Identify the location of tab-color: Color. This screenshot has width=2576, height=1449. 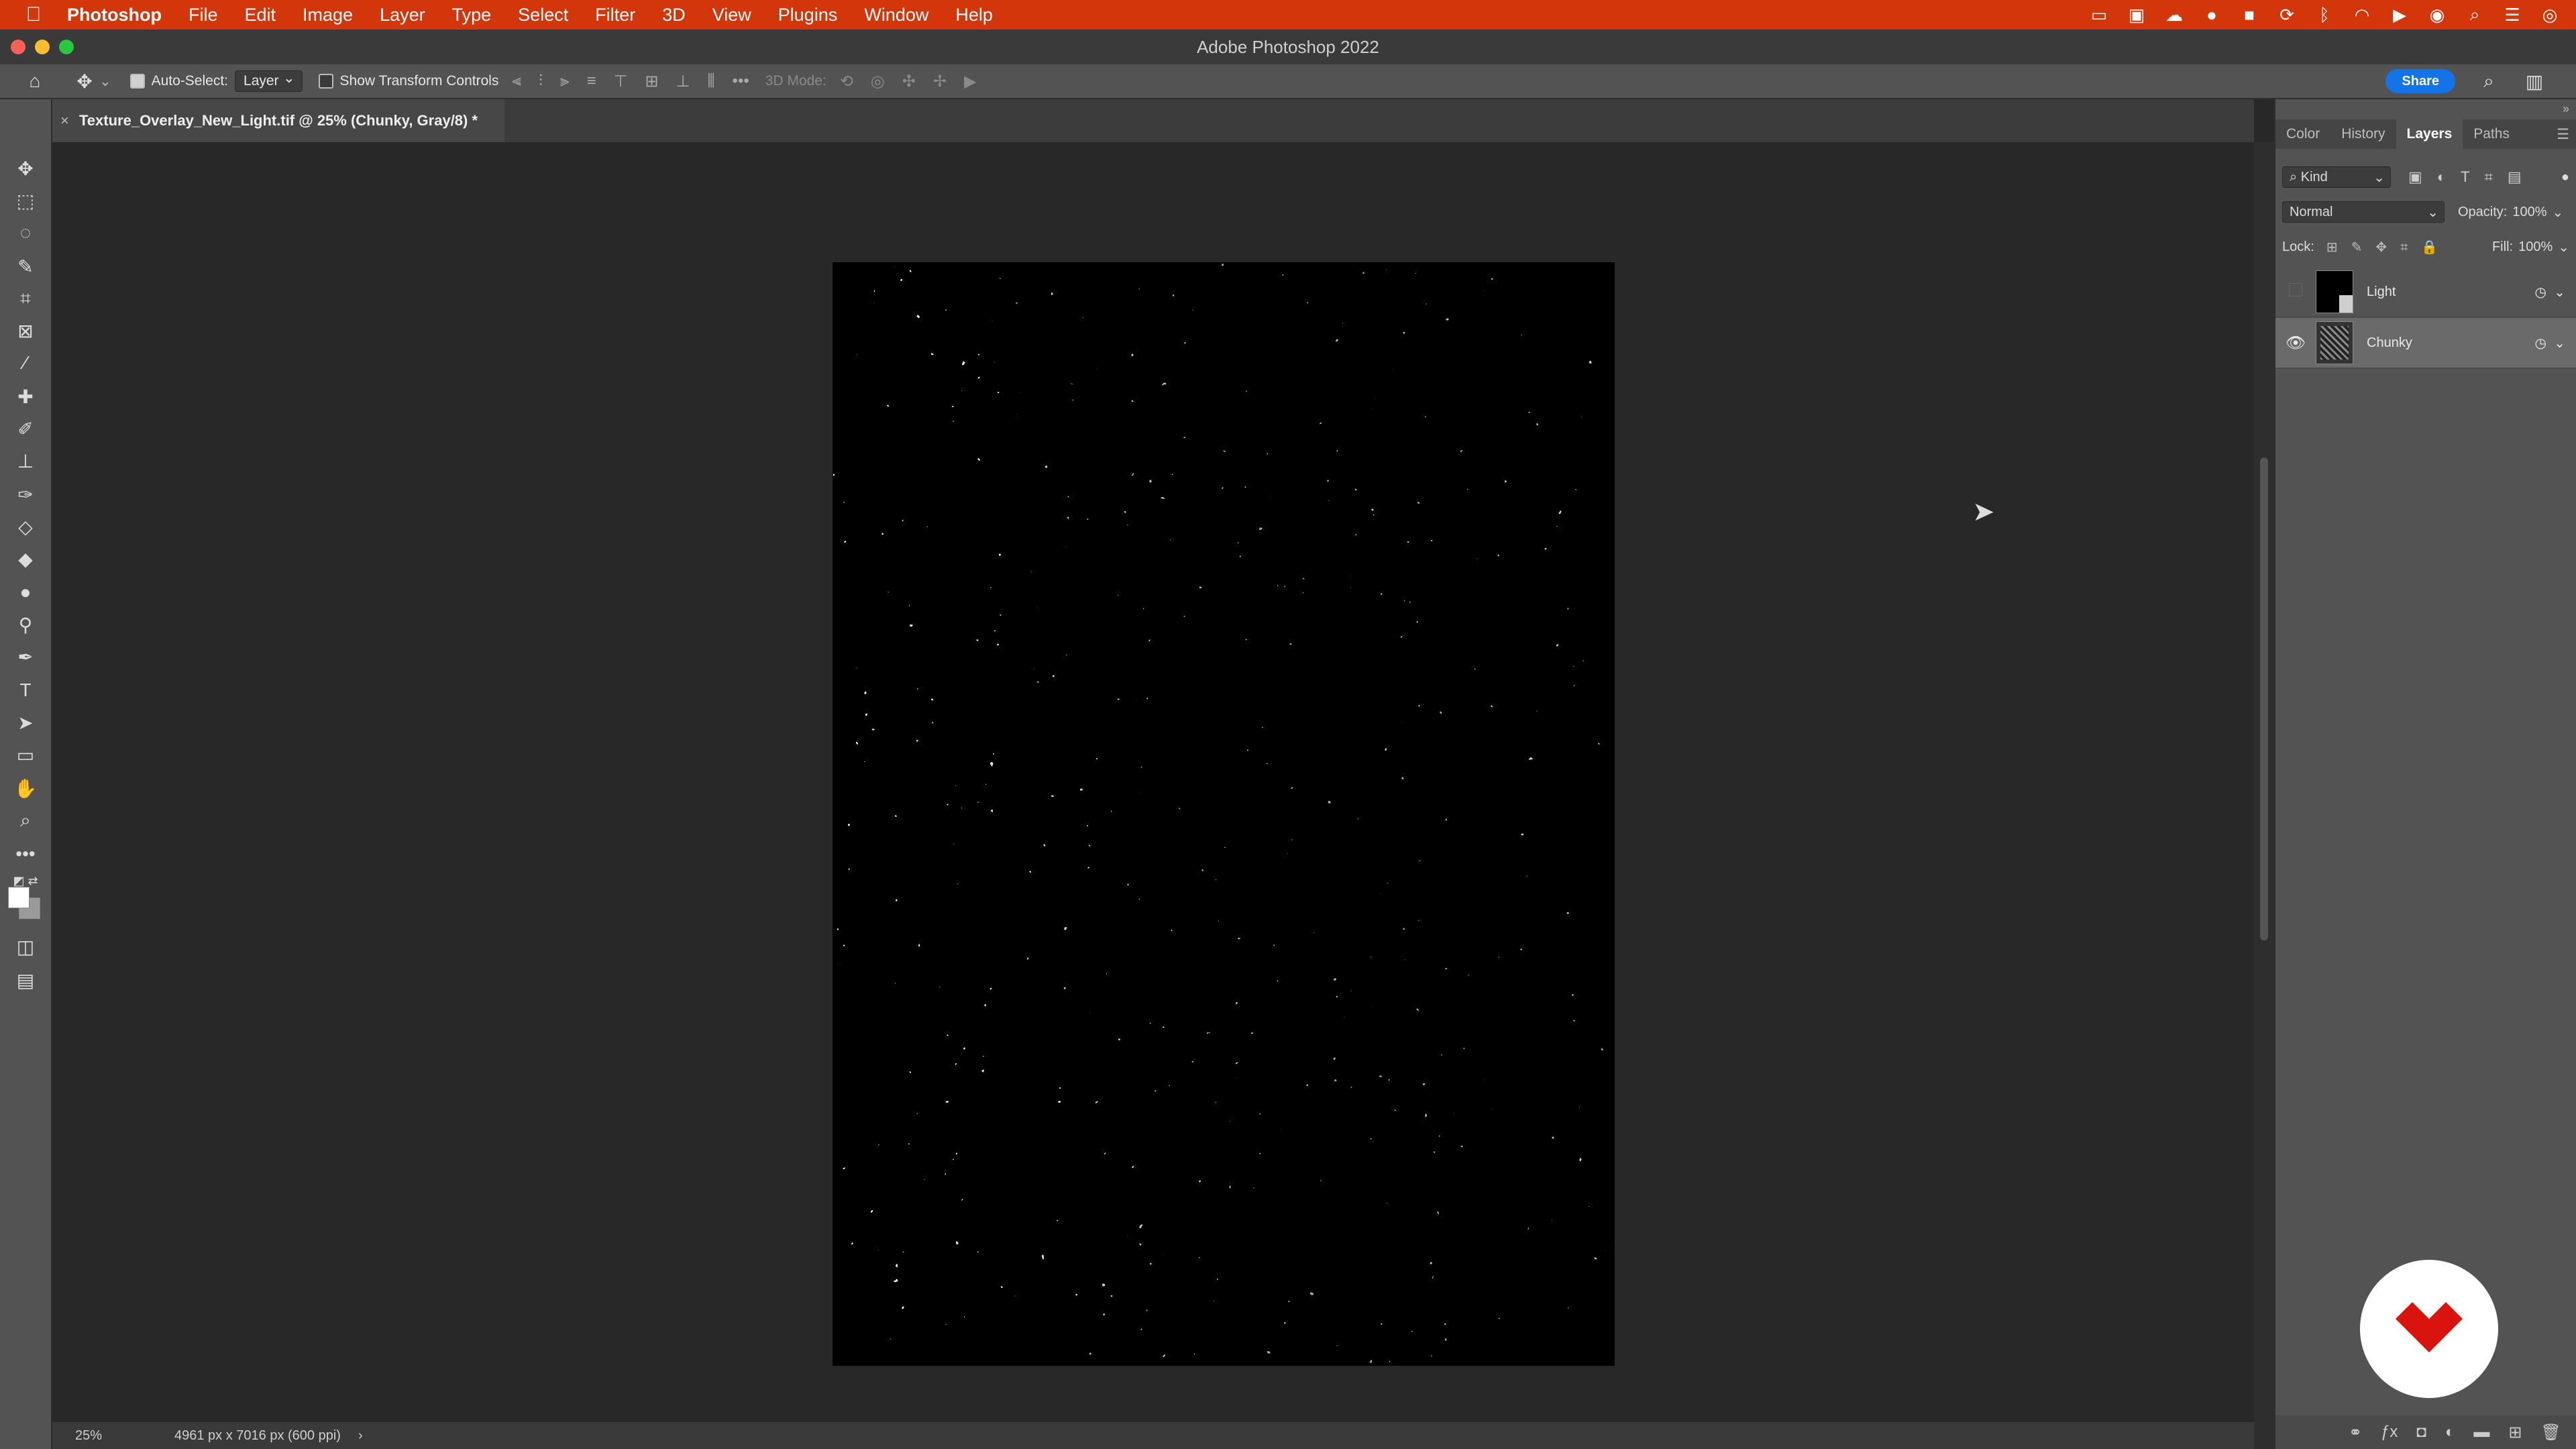
(2302, 134).